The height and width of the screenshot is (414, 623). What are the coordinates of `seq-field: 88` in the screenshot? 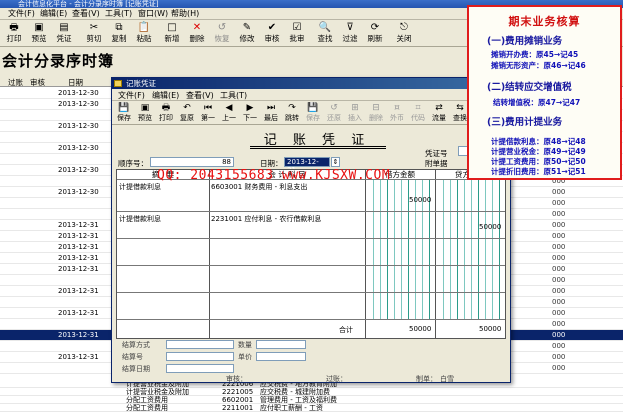 It's located at (192, 162).